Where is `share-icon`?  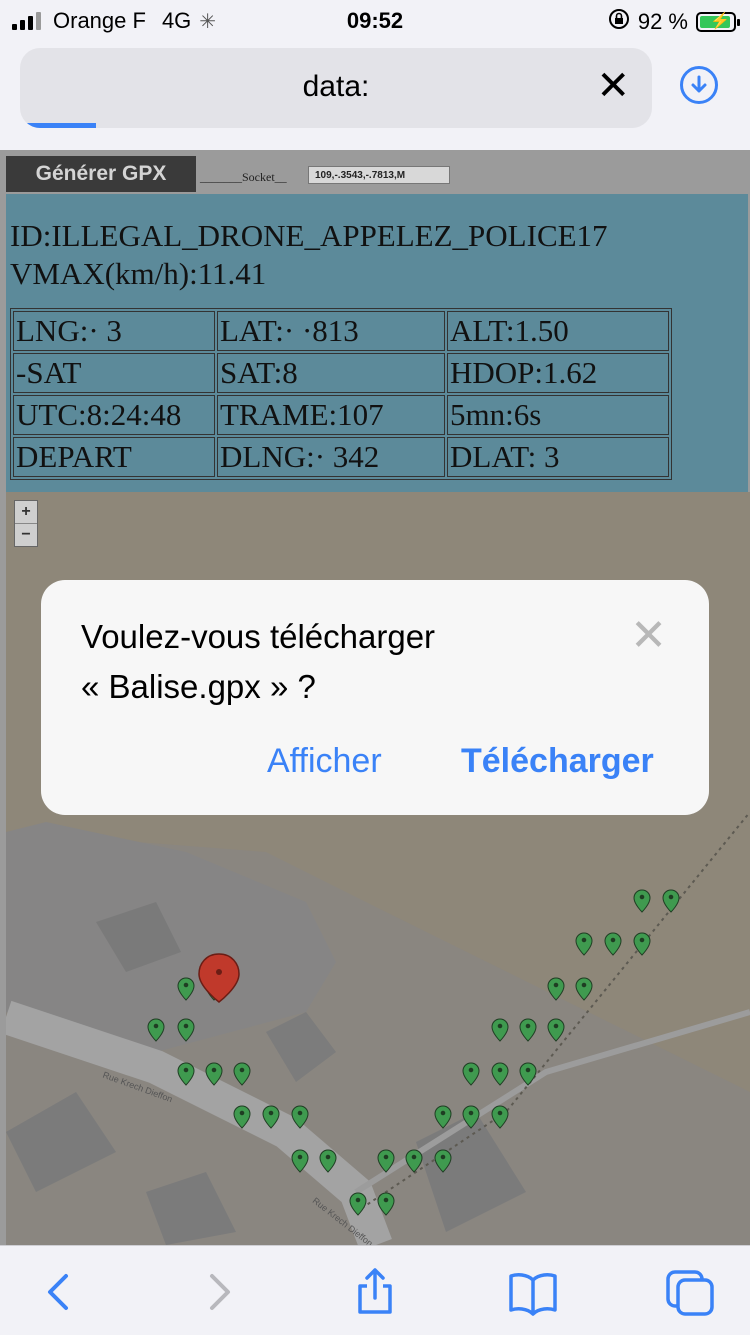 share-icon is located at coordinates (375, 1292).